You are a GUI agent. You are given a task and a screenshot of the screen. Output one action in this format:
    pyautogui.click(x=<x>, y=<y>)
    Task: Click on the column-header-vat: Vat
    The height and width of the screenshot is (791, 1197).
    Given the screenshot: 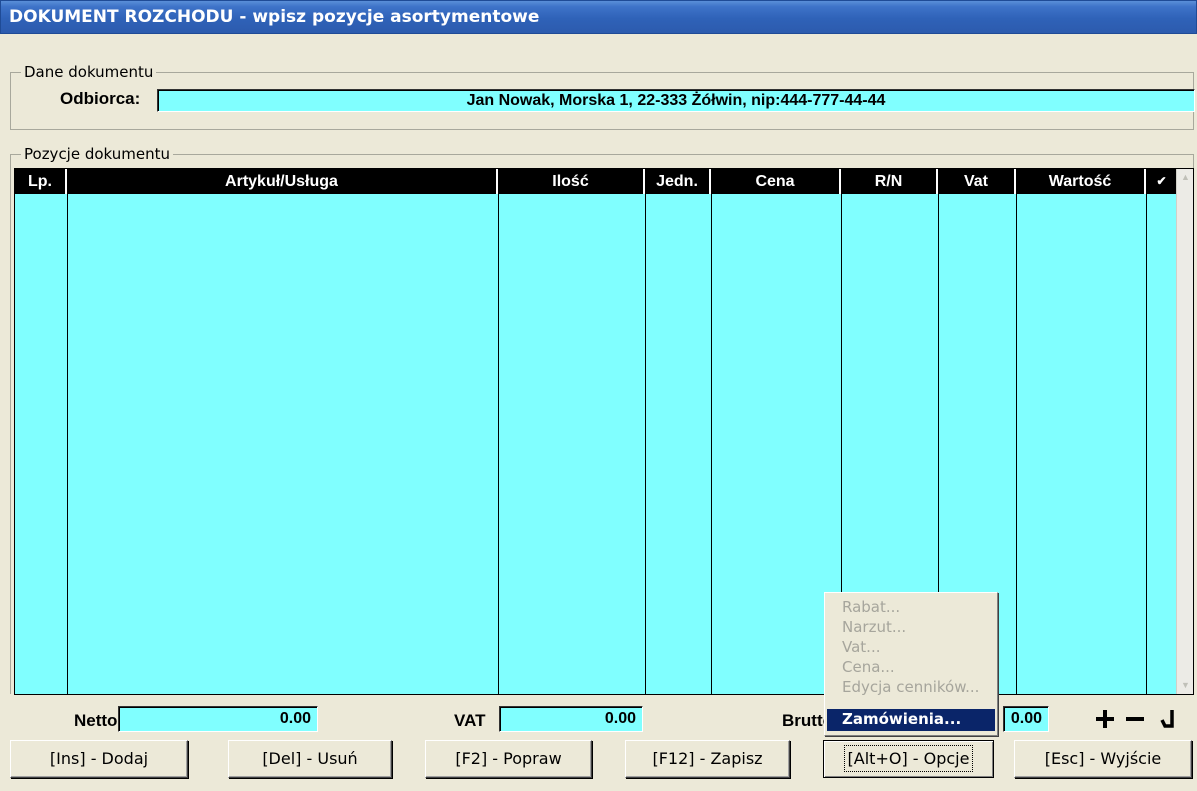 What is the action you would take?
    pyautogui.click(x=977, y=181)
    